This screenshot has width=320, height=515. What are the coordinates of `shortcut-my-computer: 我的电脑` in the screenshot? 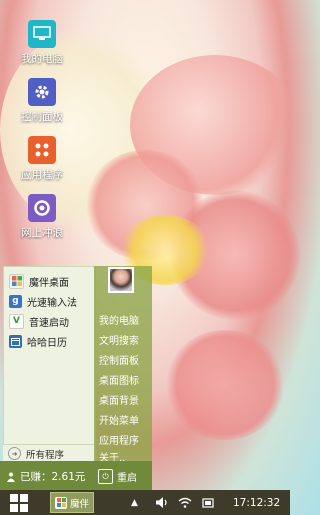 It's located at (119, 319).